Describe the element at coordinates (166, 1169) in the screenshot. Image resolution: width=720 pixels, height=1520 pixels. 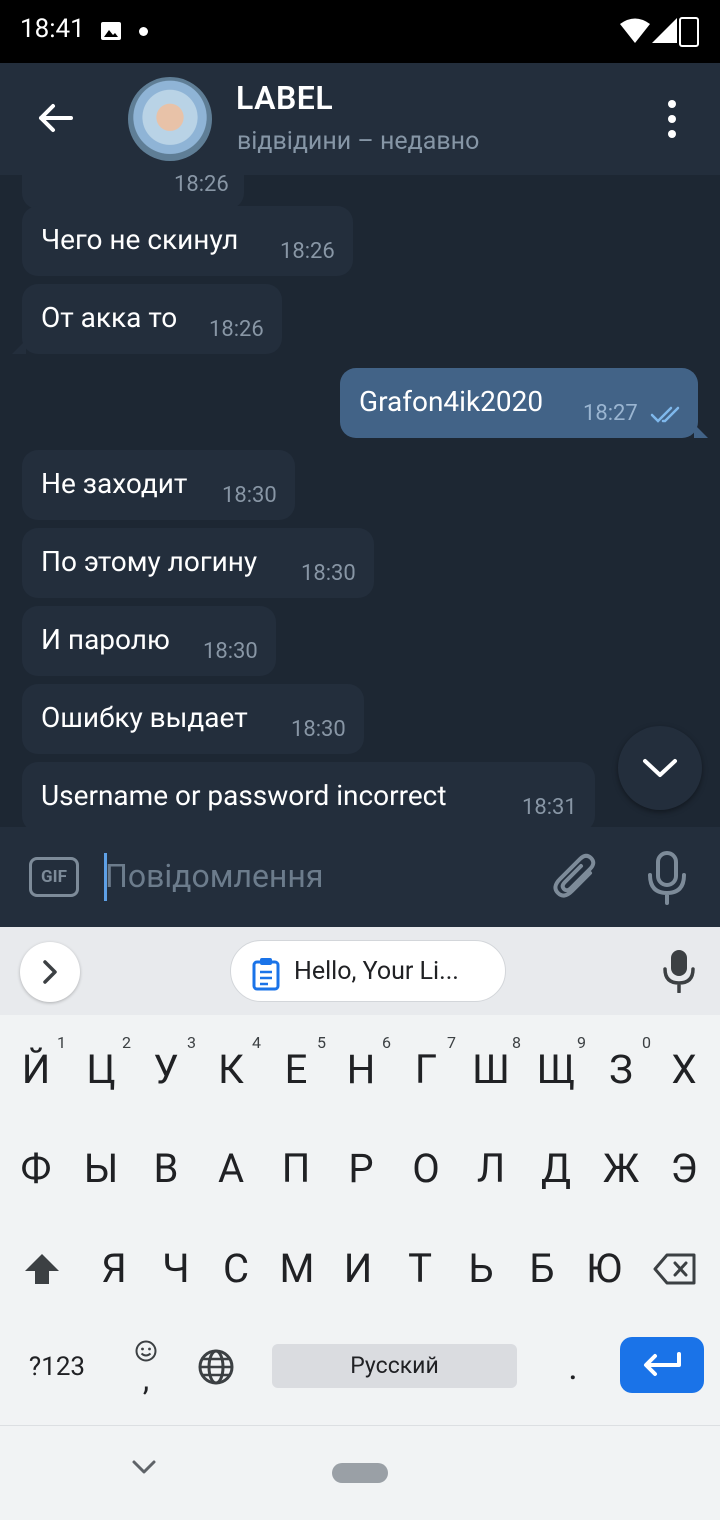
I see `key-letter: В` at that location.